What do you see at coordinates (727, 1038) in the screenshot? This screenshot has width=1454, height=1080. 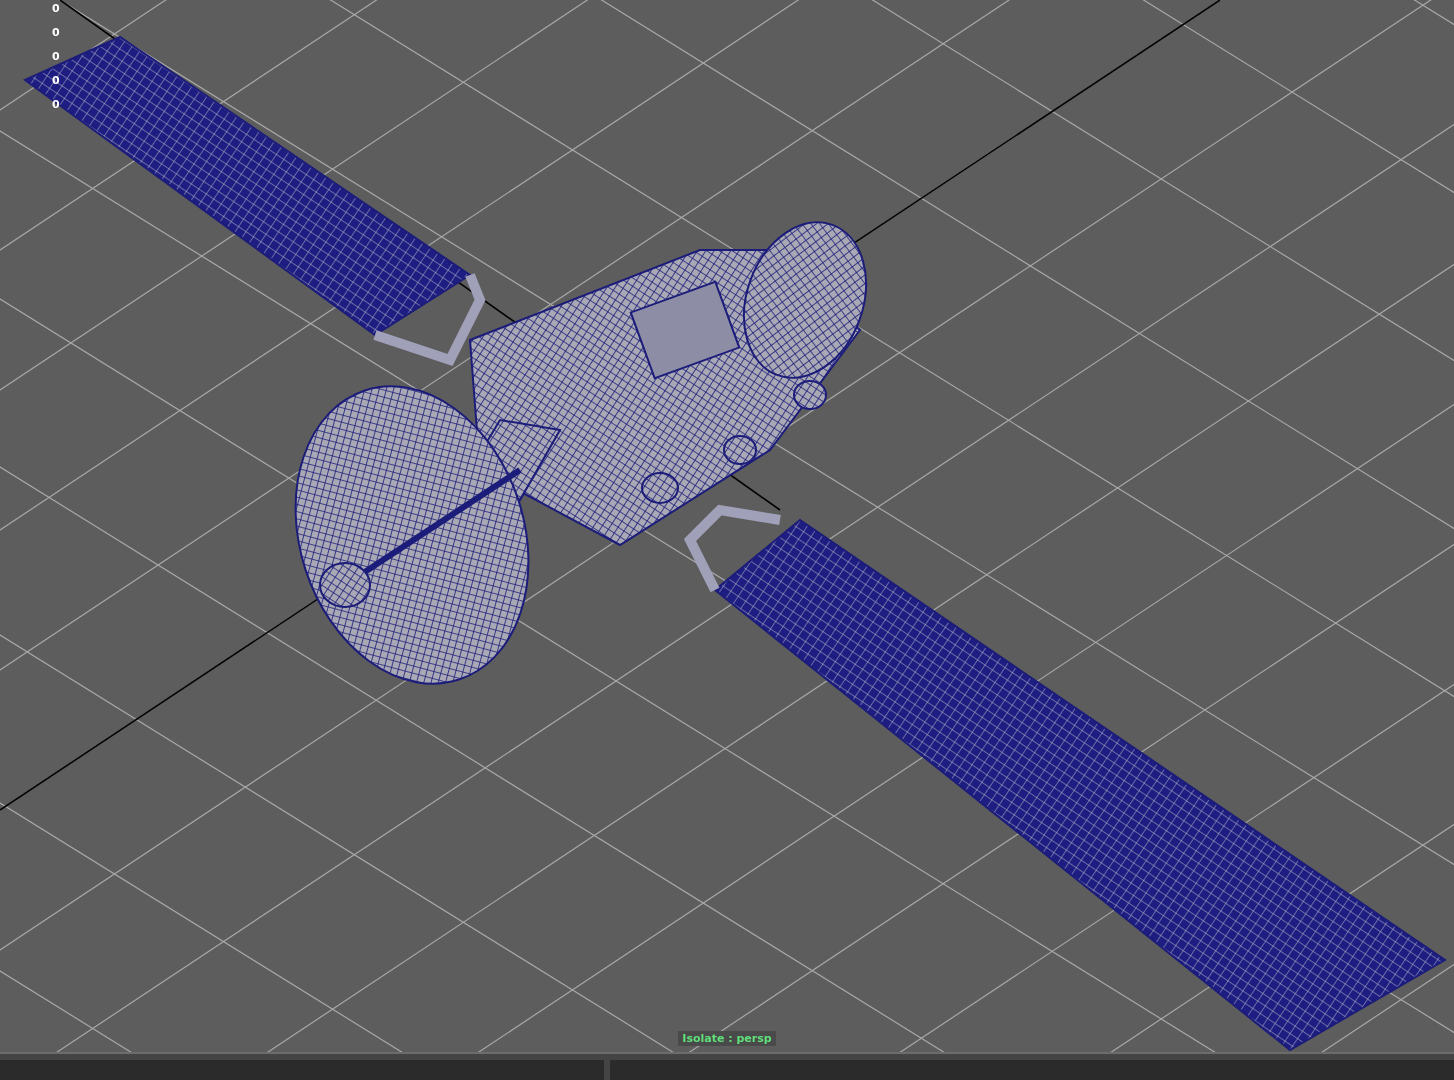 I see `viewport-label: Isolate : persp` at bounding box center [727, 1038].